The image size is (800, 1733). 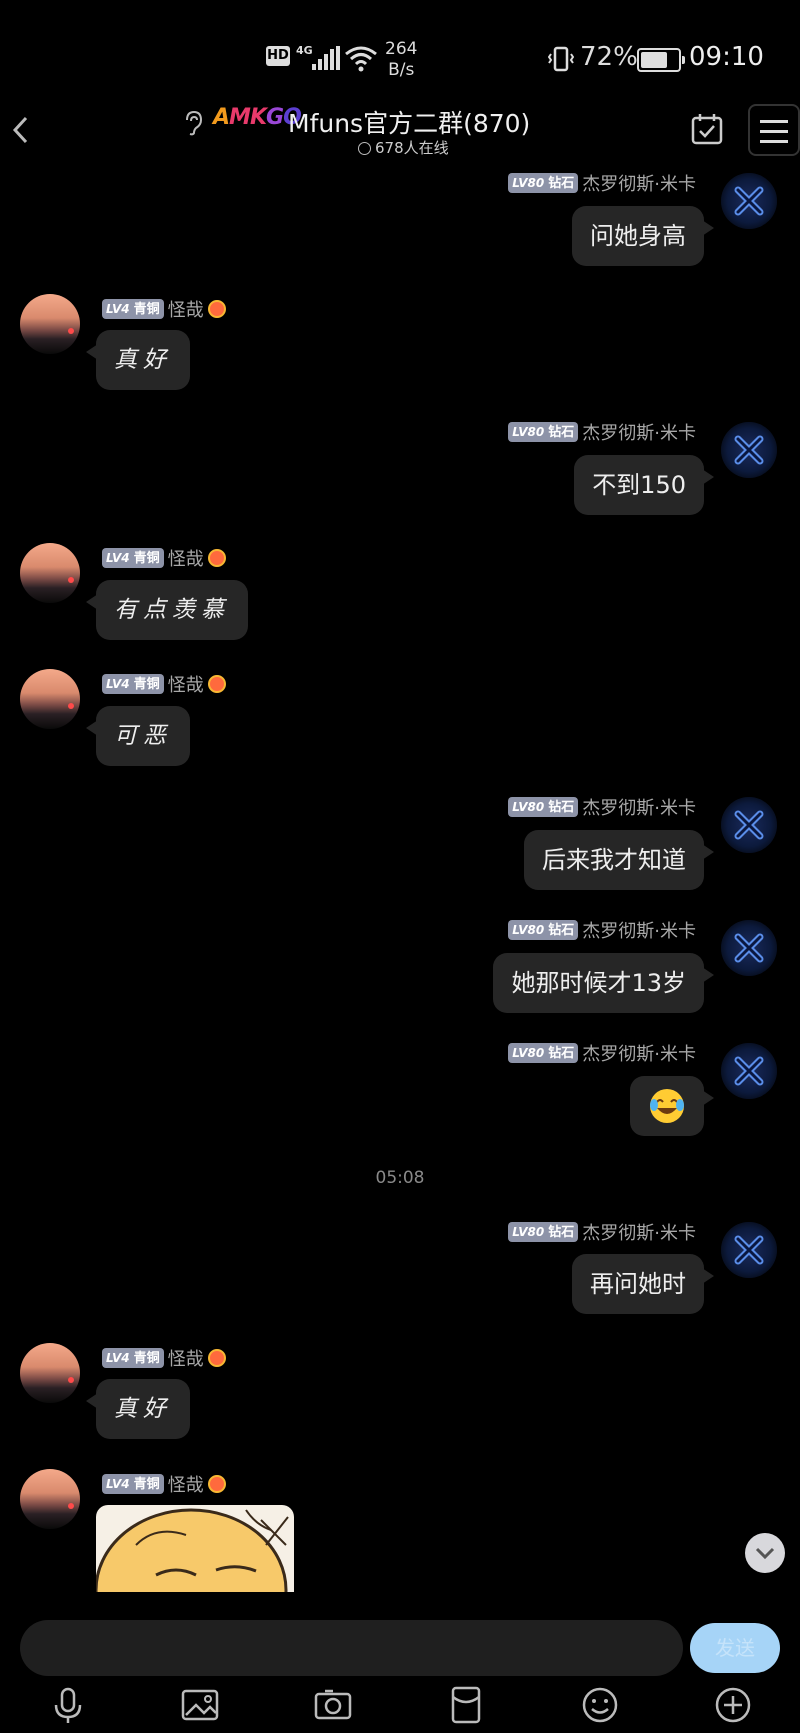 What do you see at coordinates (409, 122) in the screenshot?
I see `chat-title: Mfuns官方二群(870)` at bounding box center [409, 122].